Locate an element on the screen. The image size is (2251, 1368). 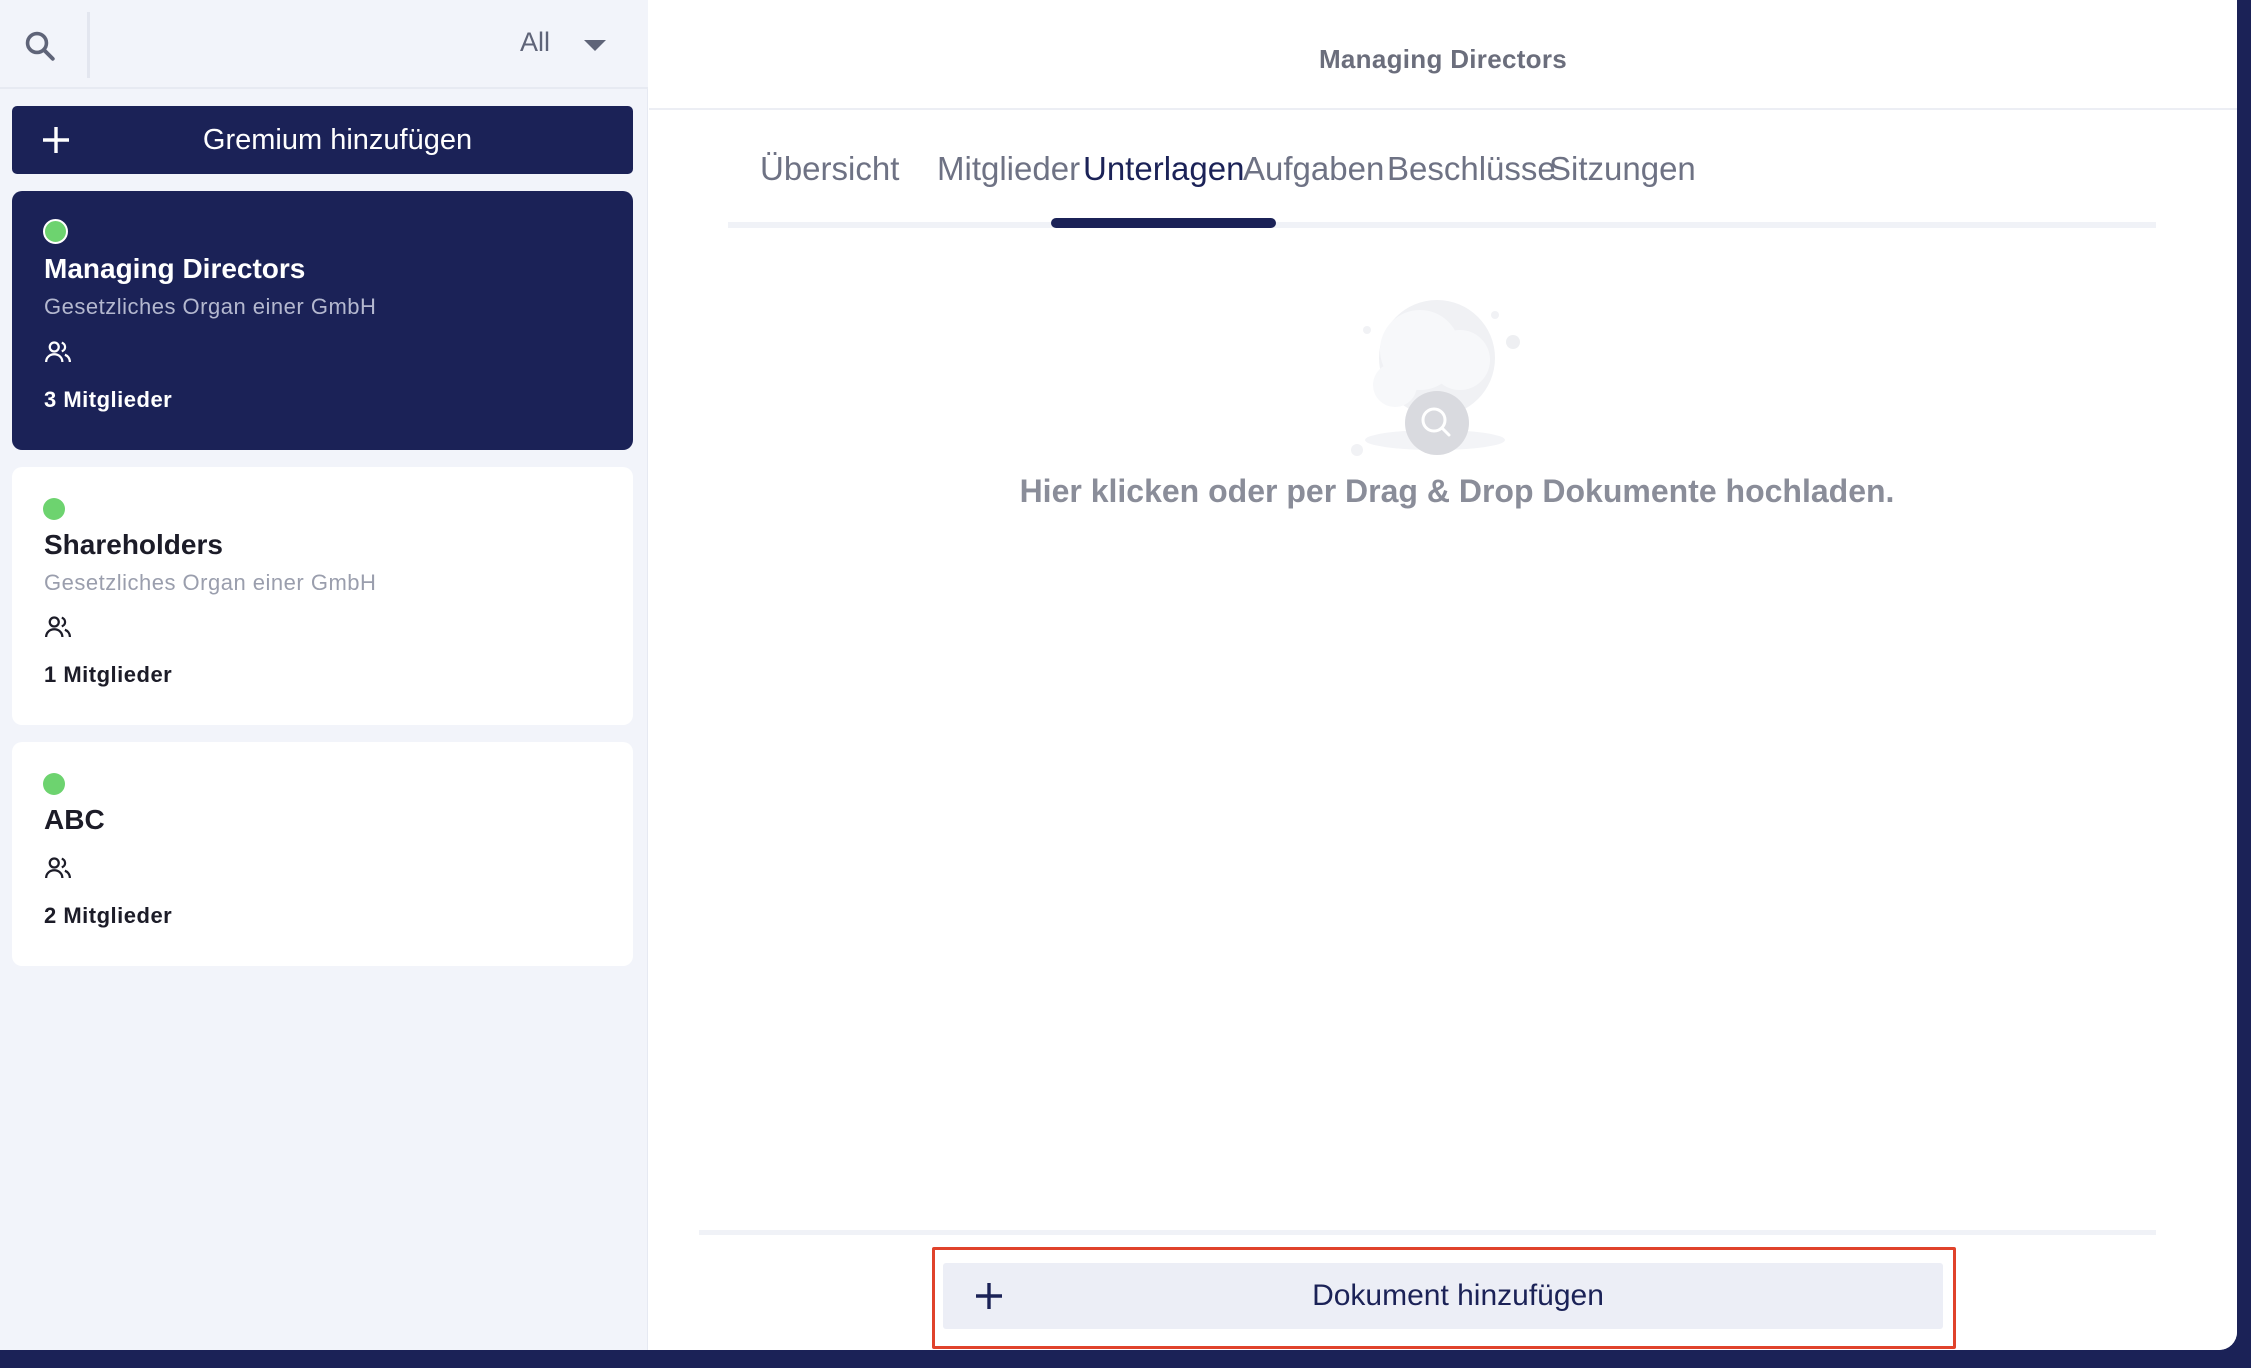
search-icon is located at coordinates (40, 46).